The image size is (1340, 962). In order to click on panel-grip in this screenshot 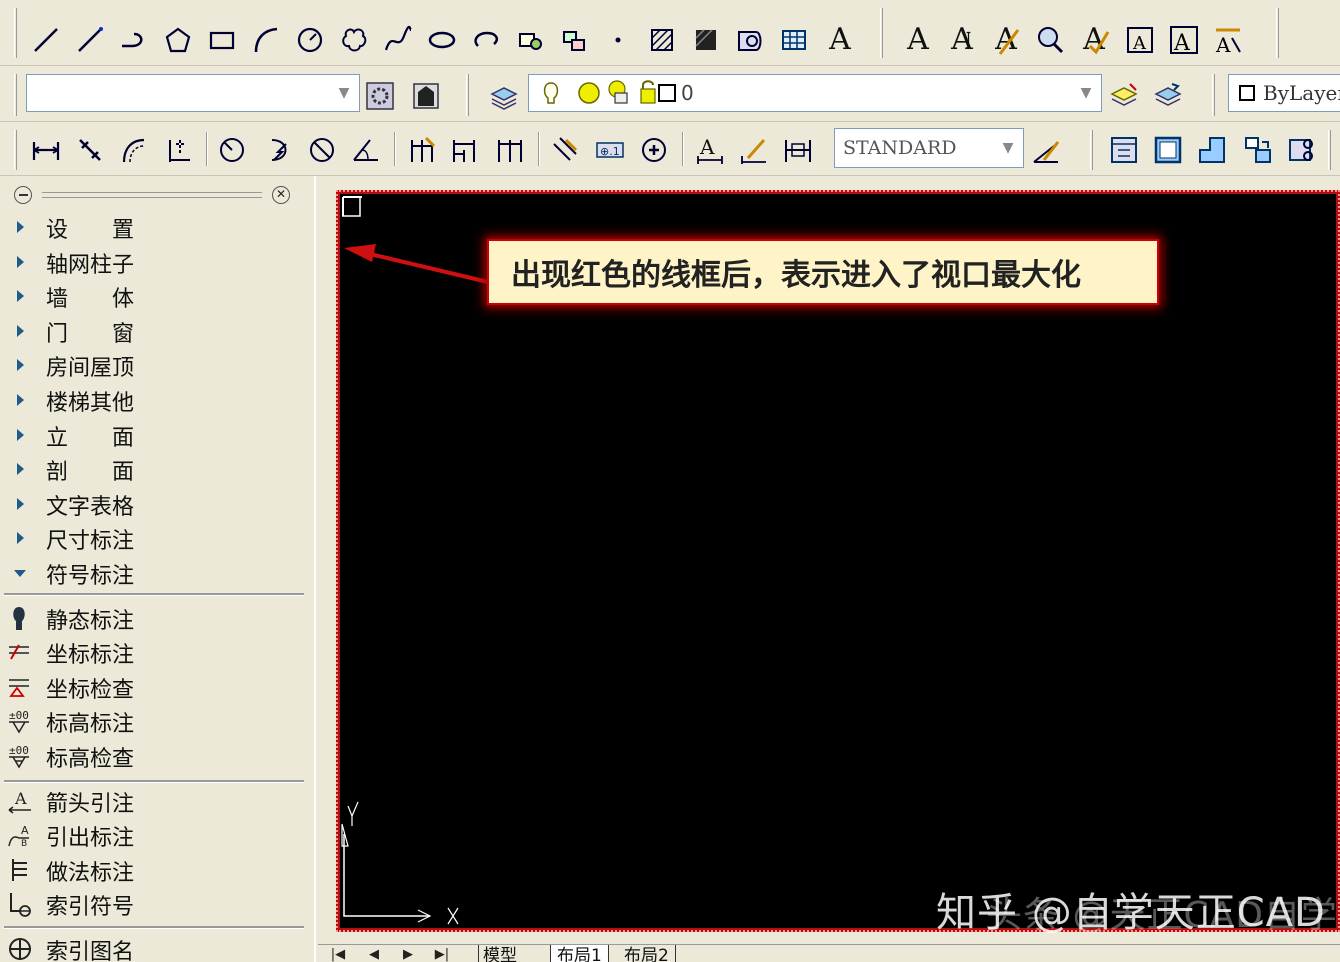, I will do `click(152, 195)`.